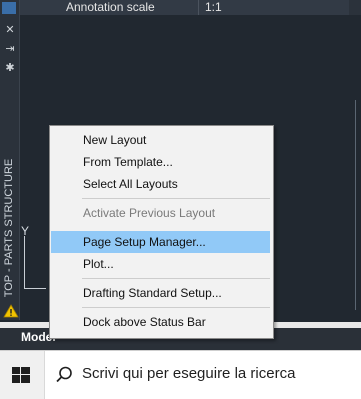  I want to click on pin-icon: ⇥, so click(10, 49).